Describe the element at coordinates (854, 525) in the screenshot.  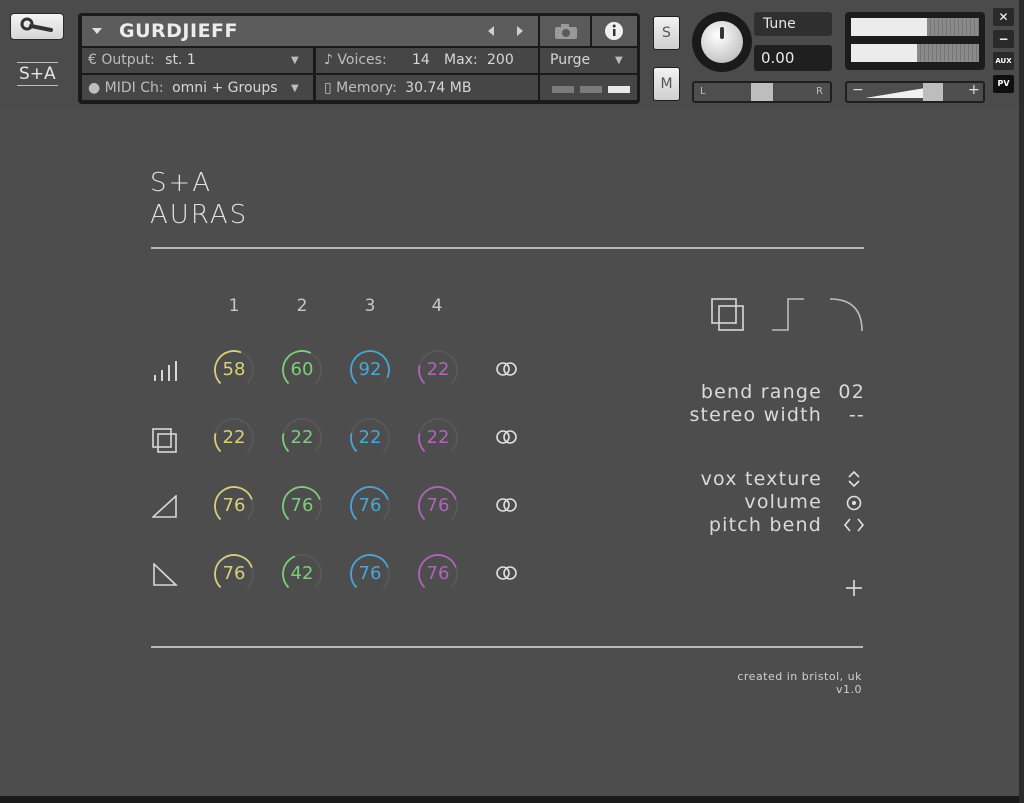
I see `left-right-arrows-icon` at that location.